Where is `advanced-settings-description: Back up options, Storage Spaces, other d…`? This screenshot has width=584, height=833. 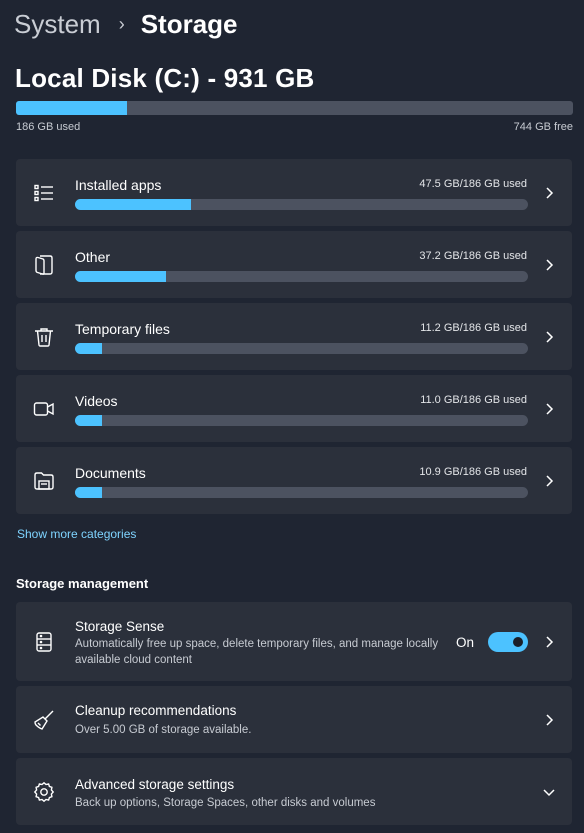
advanced-settings-description: Back up options, Storage Spaces, other d… is located at coordinates (225, 803).